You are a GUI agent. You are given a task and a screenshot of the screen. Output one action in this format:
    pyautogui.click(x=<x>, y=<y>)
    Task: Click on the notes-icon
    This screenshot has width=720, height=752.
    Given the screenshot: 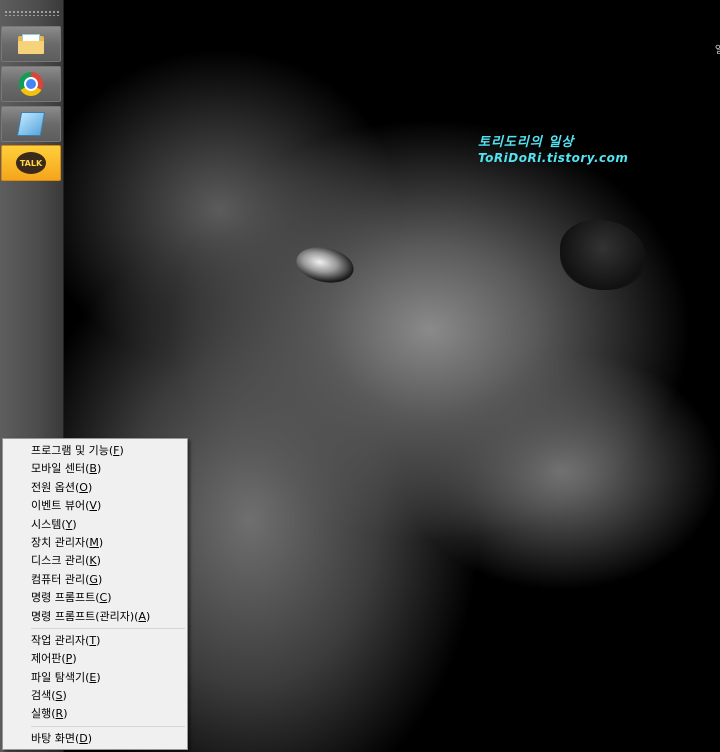 What is the action you would take?
    pyautogui.click(x=31, y=124)
    